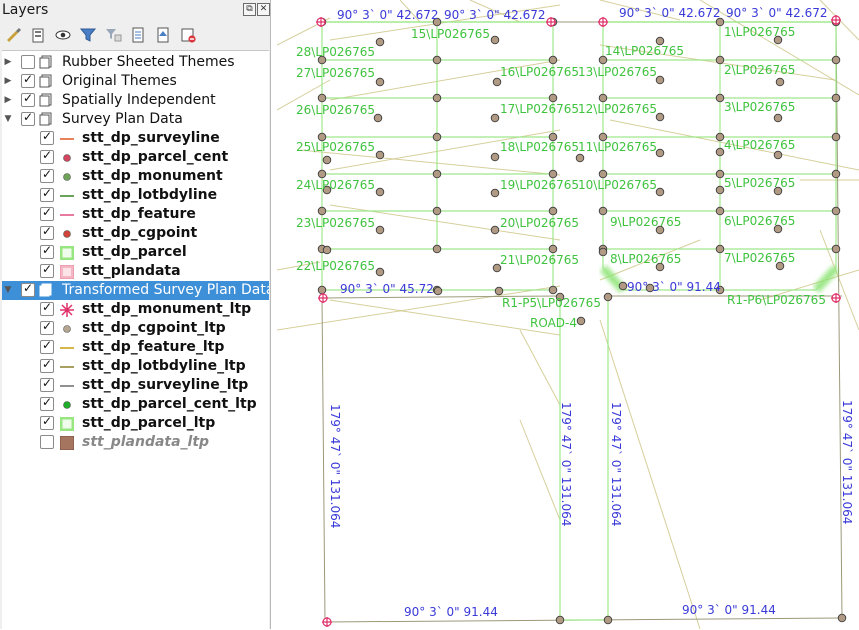 The image size is (859, 630). I want to click on layer-label: stt_dp_surveyline, so click(151, 138).